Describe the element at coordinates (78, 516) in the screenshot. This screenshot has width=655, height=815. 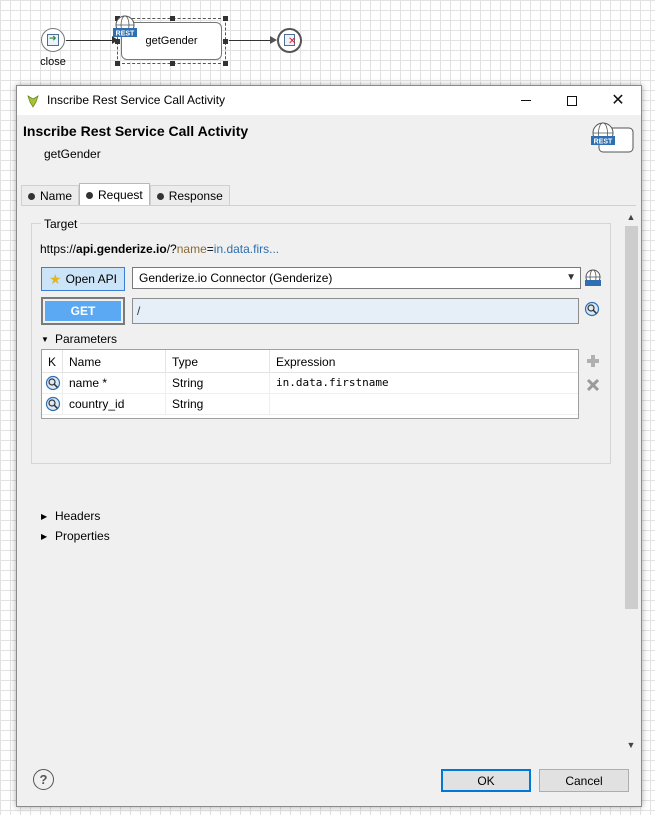
I see `headers-label: Headers` at that location.